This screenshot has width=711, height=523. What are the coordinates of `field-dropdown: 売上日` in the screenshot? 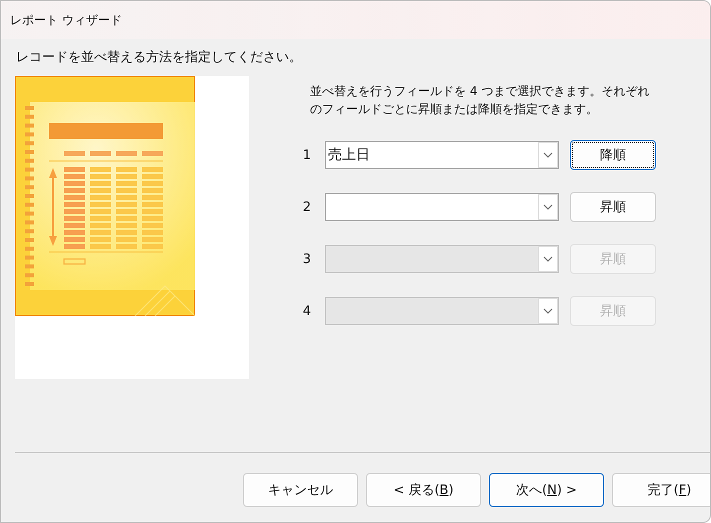 It's located at (442, 155).